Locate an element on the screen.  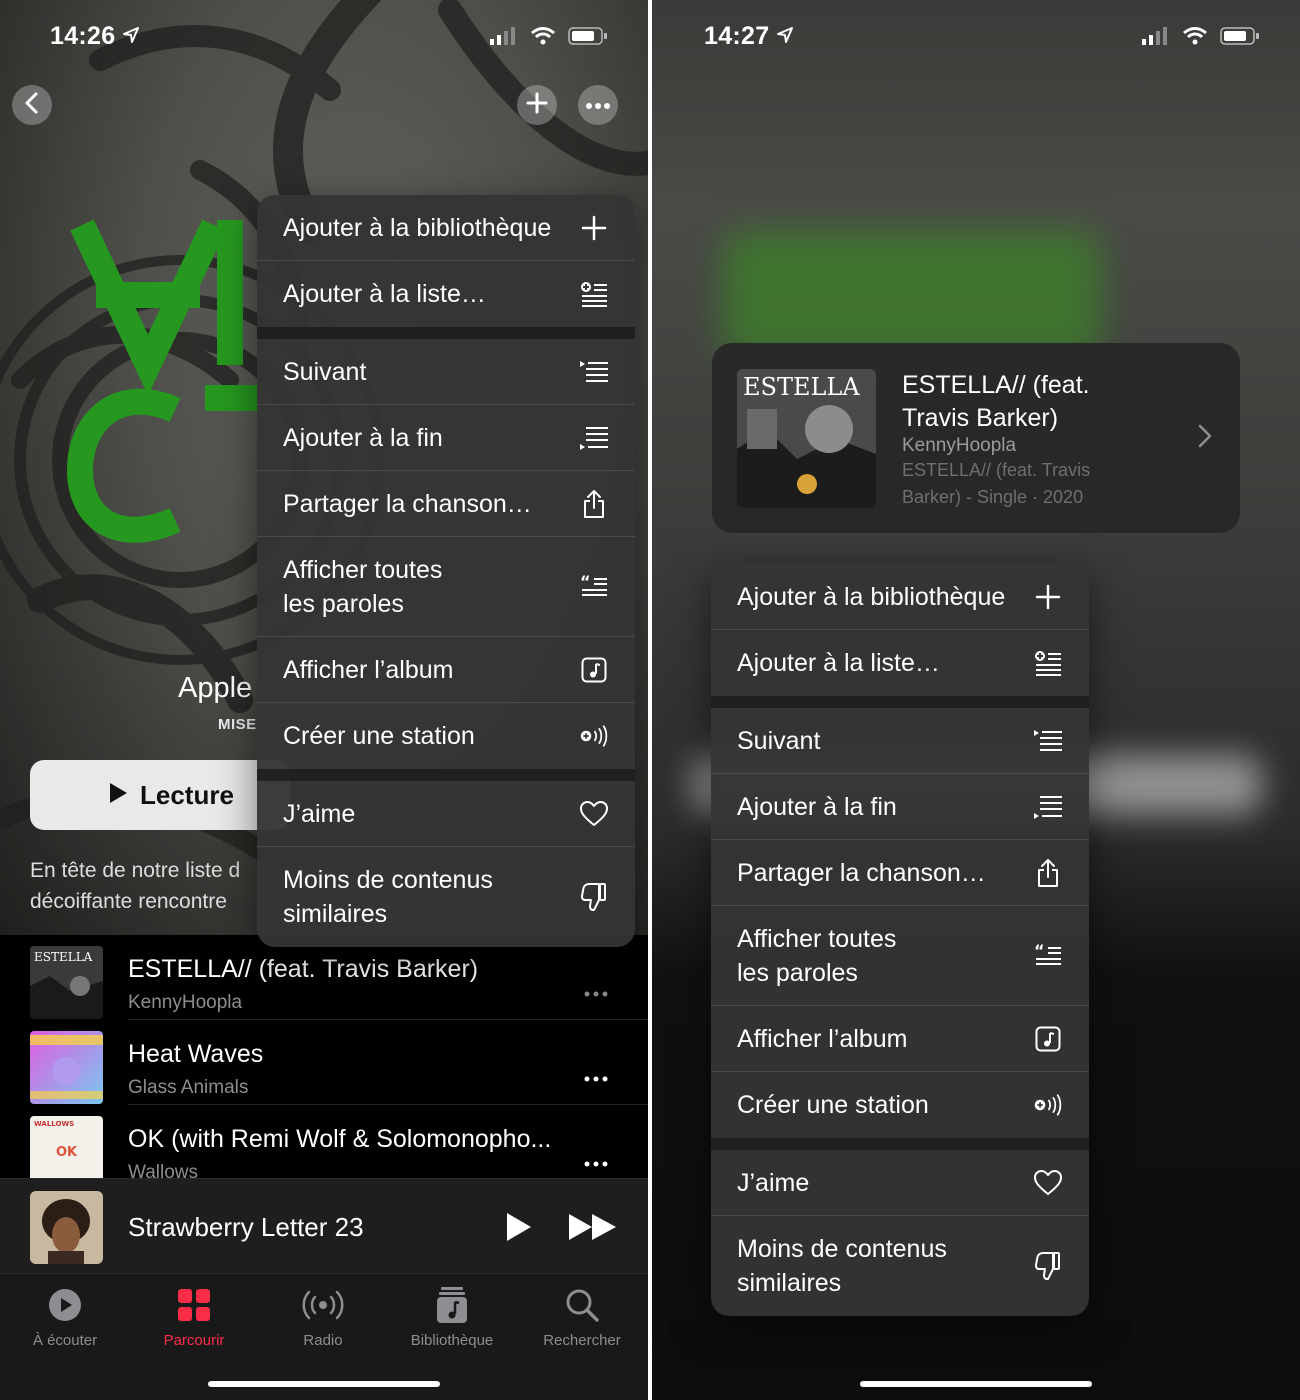
play-last-icon is located at coordinates (1048, 807).